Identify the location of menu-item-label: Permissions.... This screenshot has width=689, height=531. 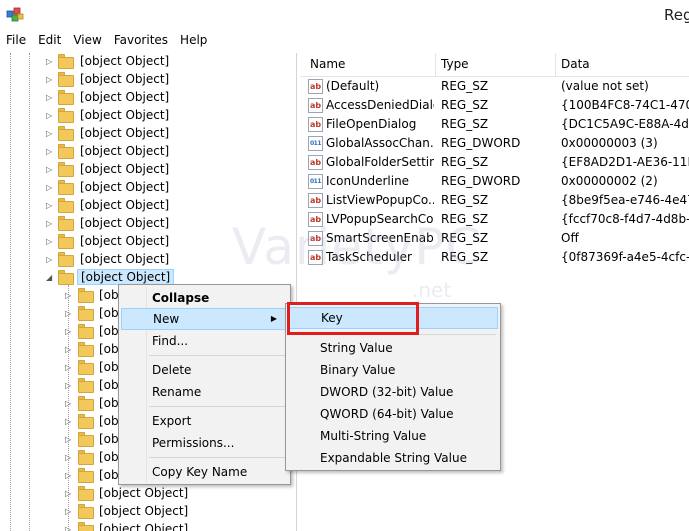
(193, 443).